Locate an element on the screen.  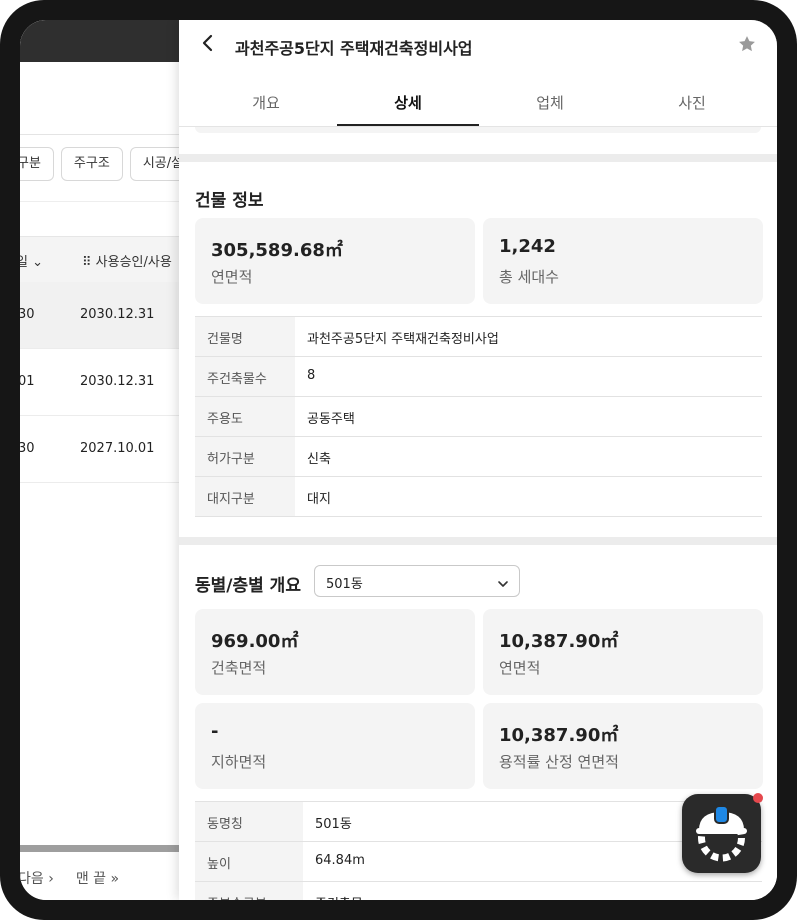
row-key: 높이 is located at coordinates (249, 861).